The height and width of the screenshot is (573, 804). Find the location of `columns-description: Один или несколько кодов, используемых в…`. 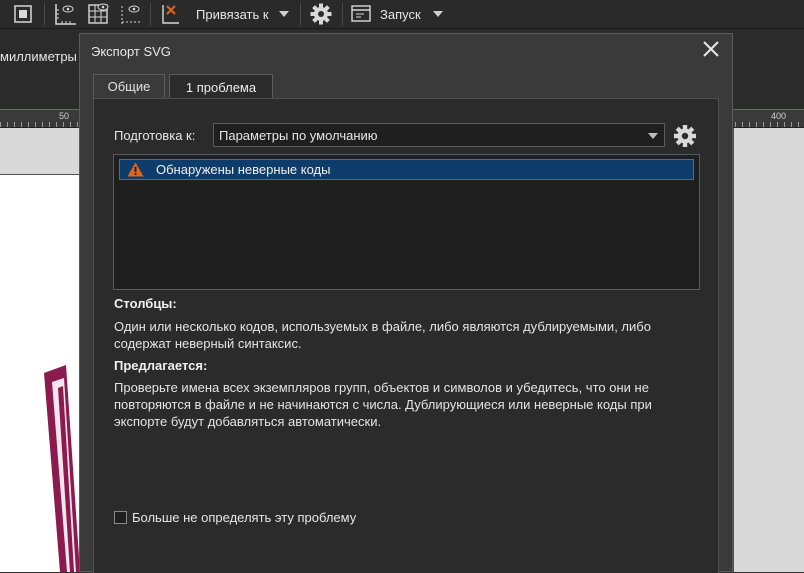

columns-description: Один или несколько кодов, используемых в… is located at coordinates (382, 335).